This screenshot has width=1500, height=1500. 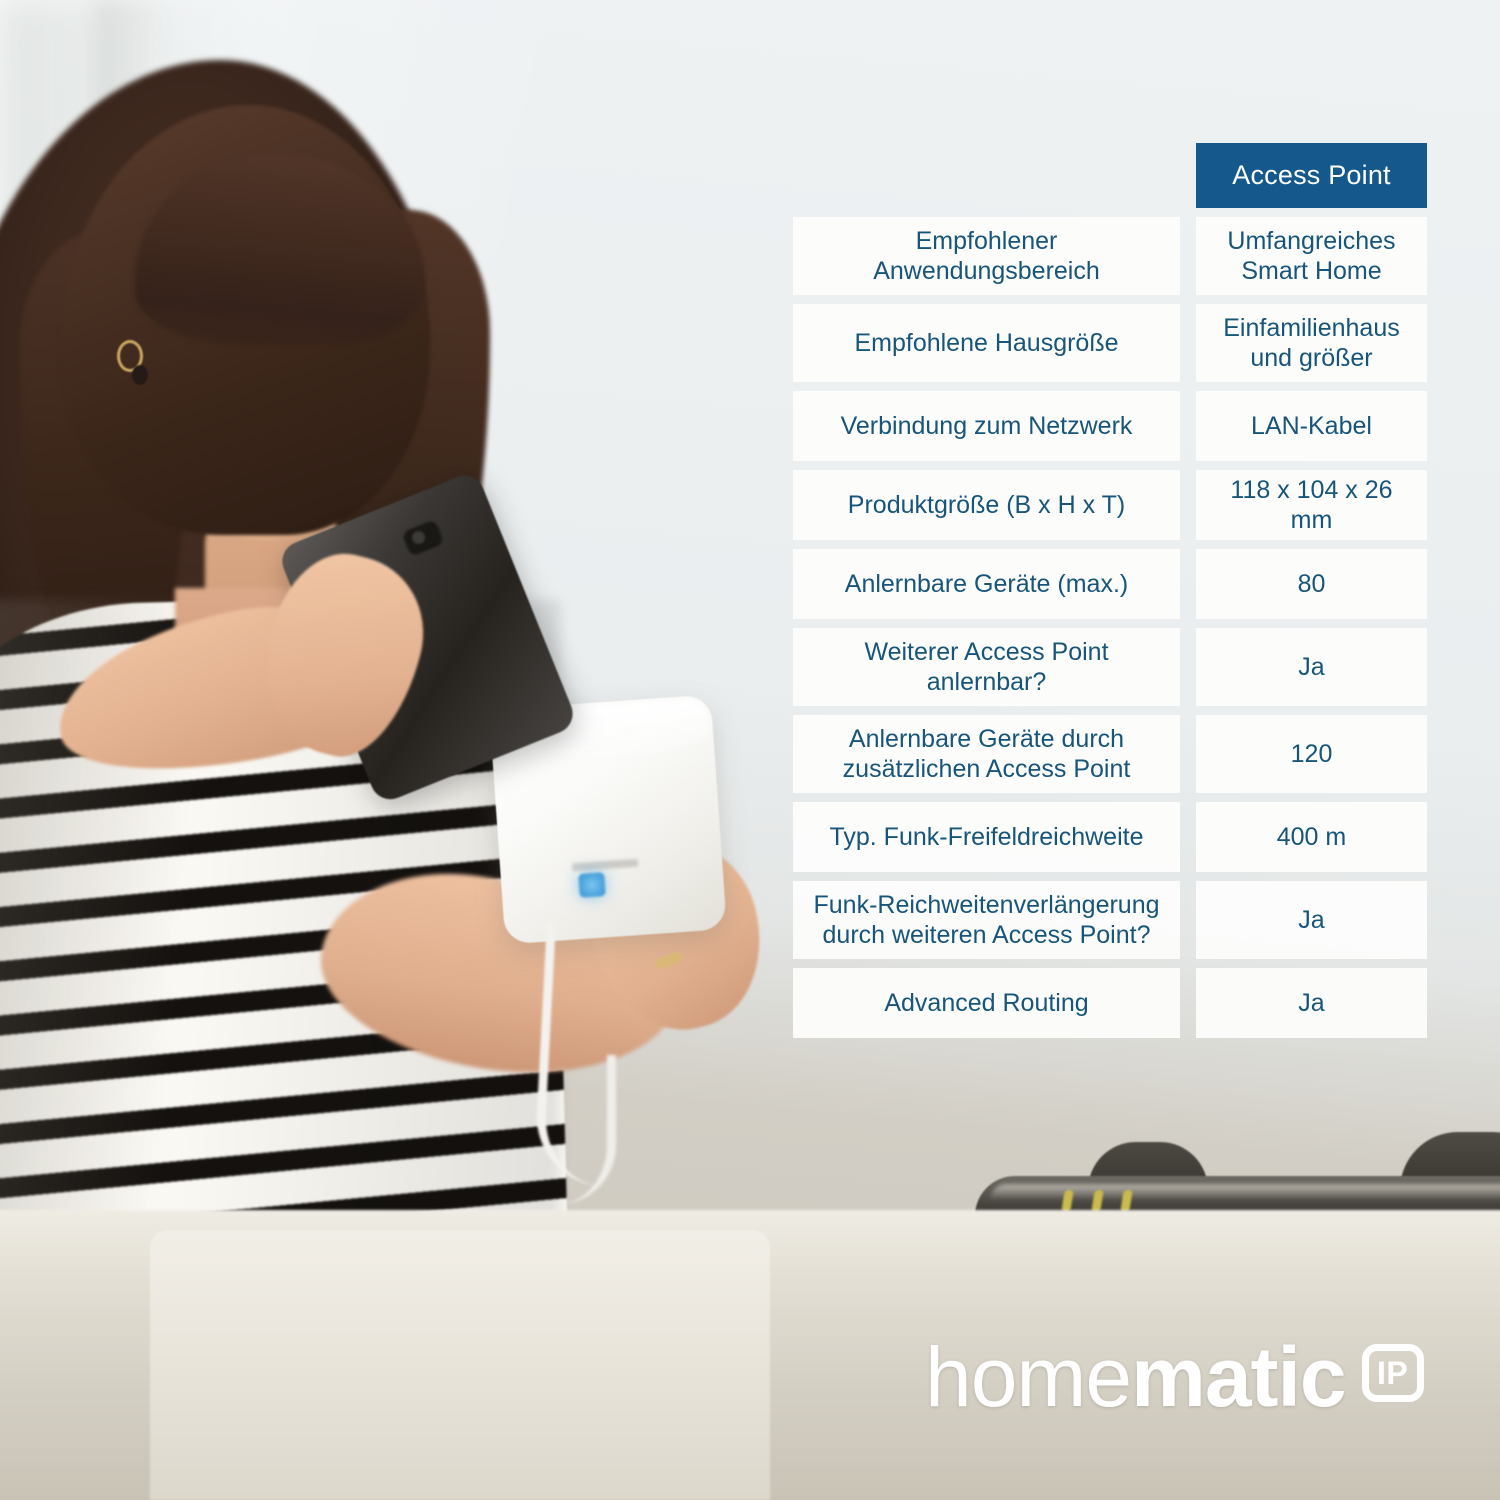 I want to click on row-label-produktgroesse: Produktgröße (B x H x T), so click(x=986, y=505).